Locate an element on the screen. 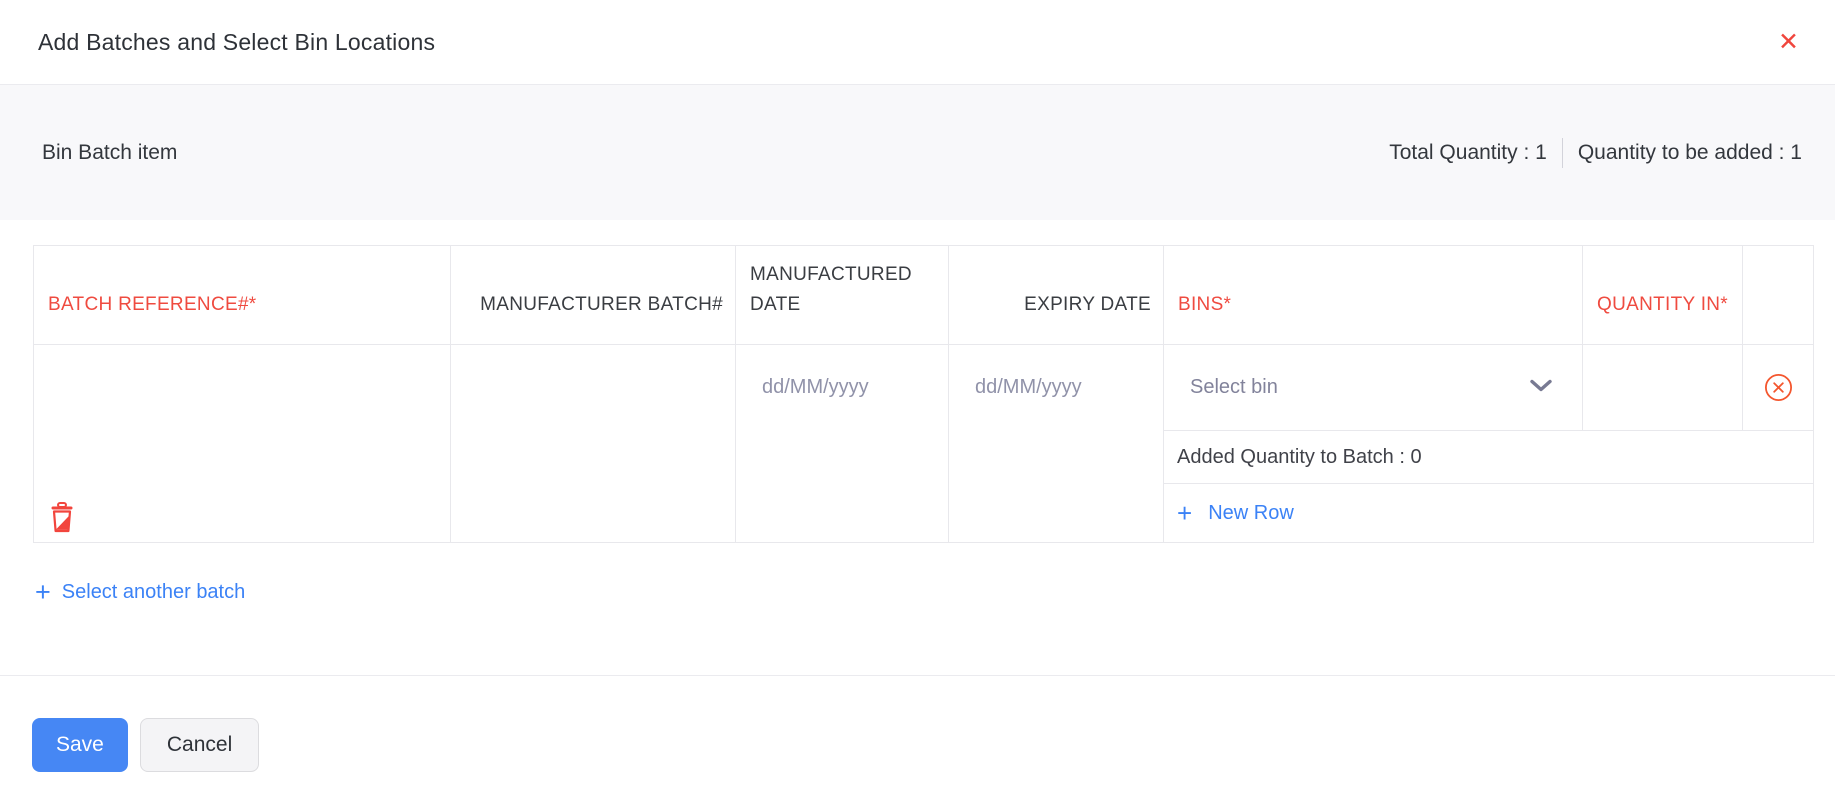 This screenshot has width=1835, height=788. save-button: Save is located at coordinates (80, 745).